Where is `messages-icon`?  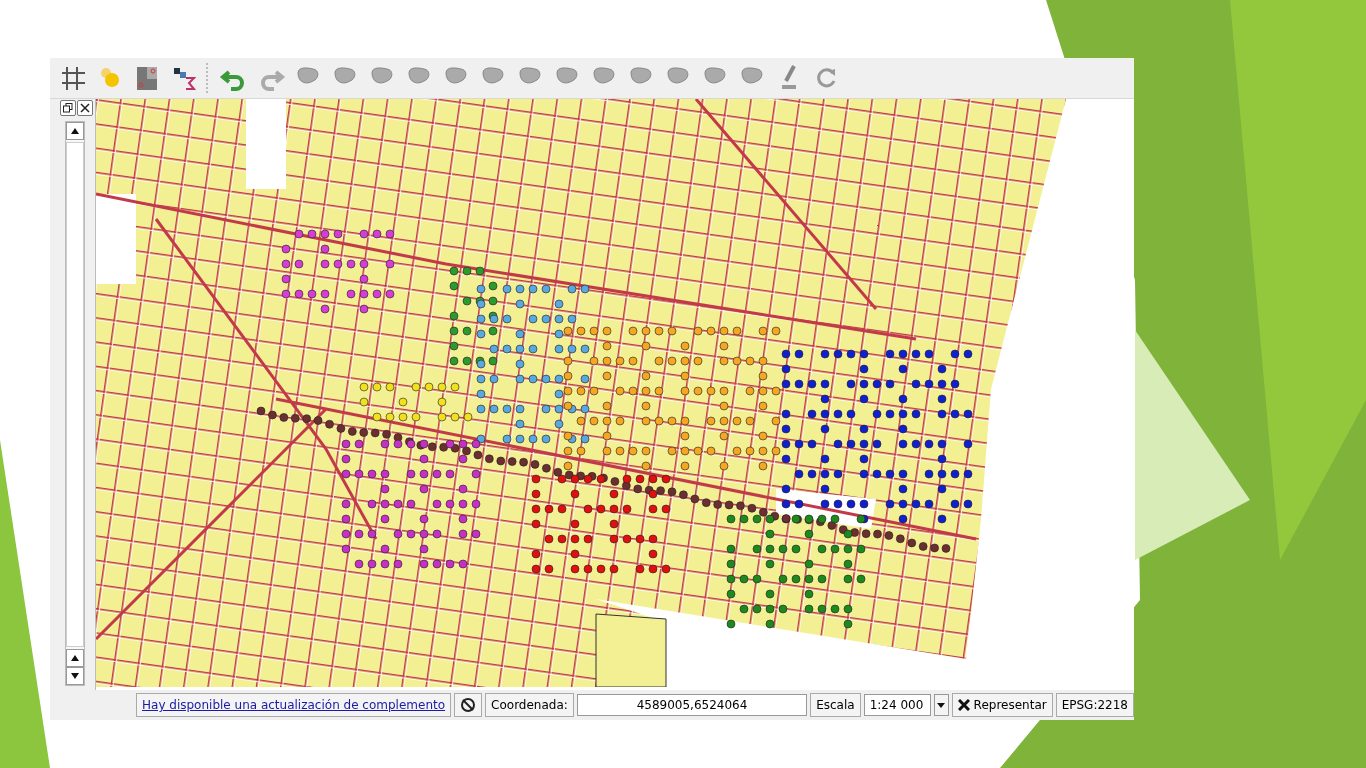 messages-icon is located at coordinates (468, 705).